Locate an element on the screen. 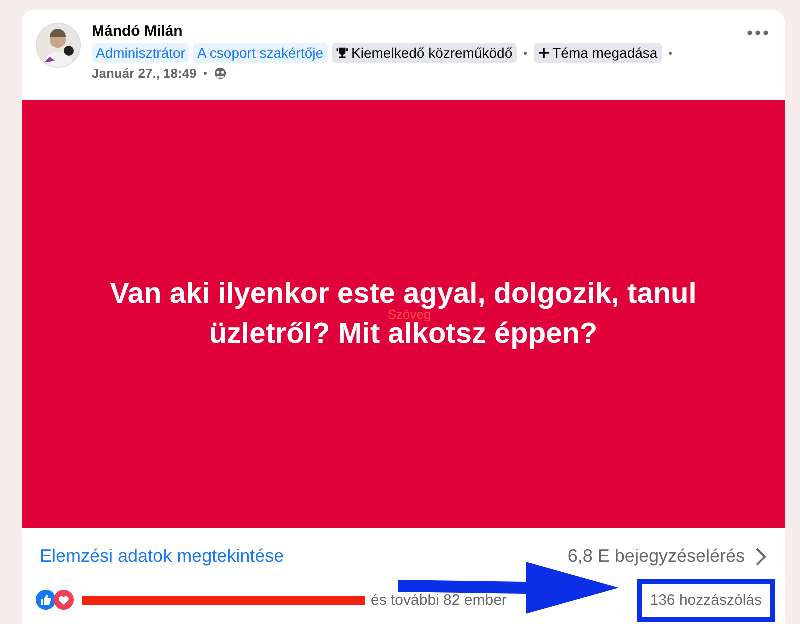  post-text-line: Van aki ilyenkor este agyal, dolgozik, tanul is located at coordinates (403, 294).